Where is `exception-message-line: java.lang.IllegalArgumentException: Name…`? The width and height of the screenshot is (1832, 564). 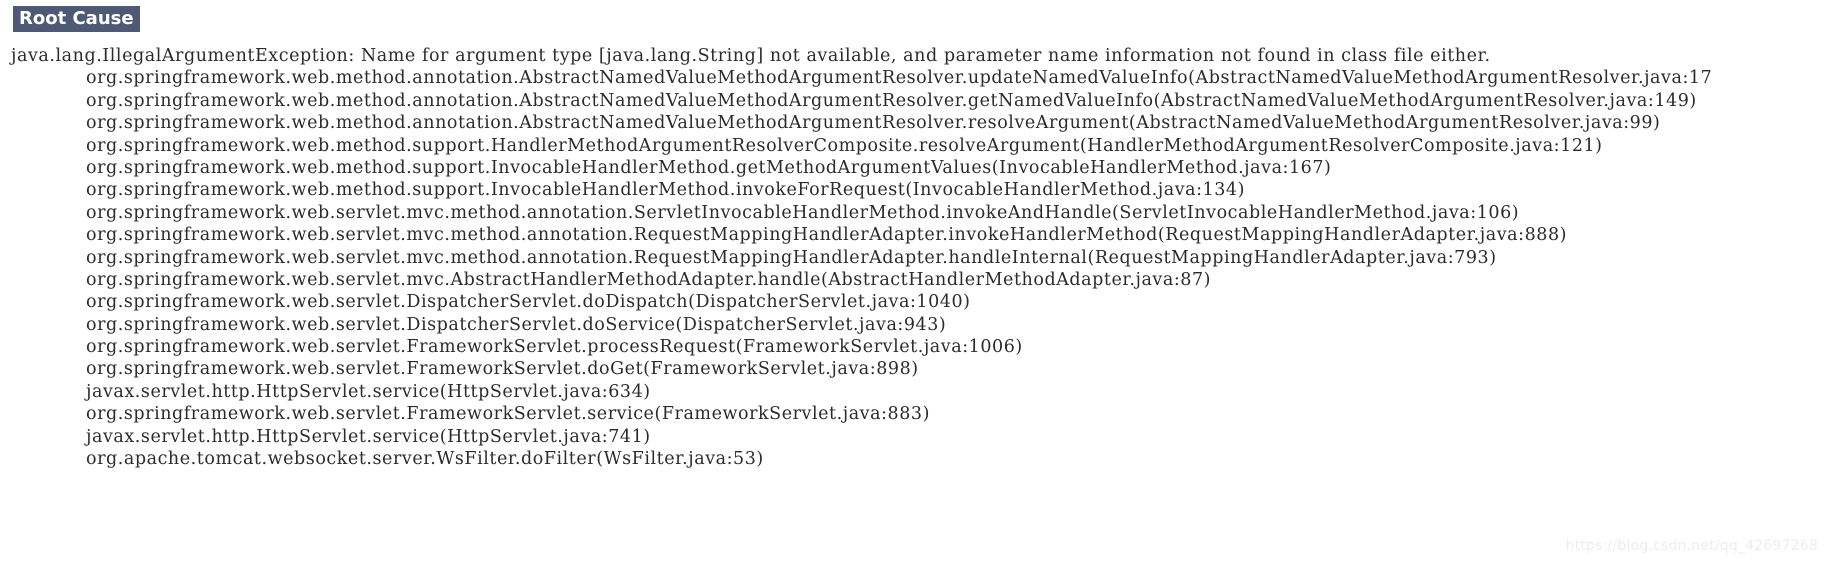 exception-message-line: java.lang.IllegalArgumentException: Name… is located at coordinates (751, 56).